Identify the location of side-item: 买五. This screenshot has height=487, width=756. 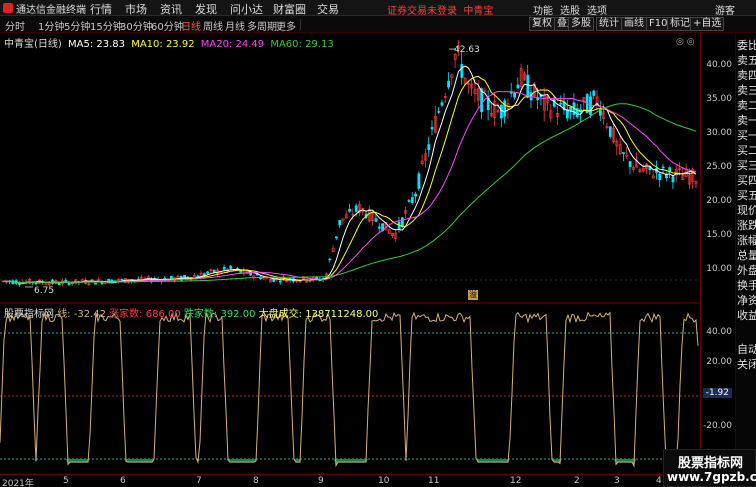
(746, 195).